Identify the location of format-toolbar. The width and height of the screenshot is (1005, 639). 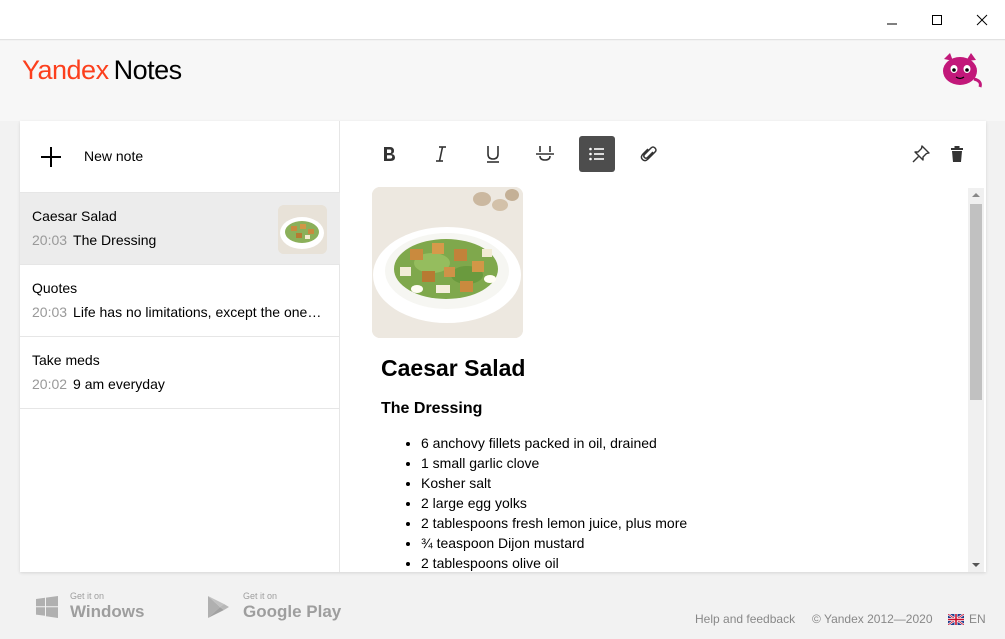
(663, 154).